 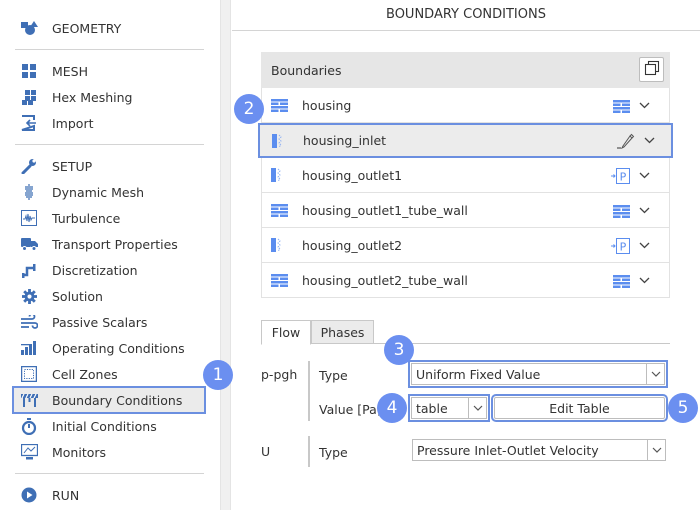 I want to click on sidebar-item-label: SETUP, so click(x=72, y=166).